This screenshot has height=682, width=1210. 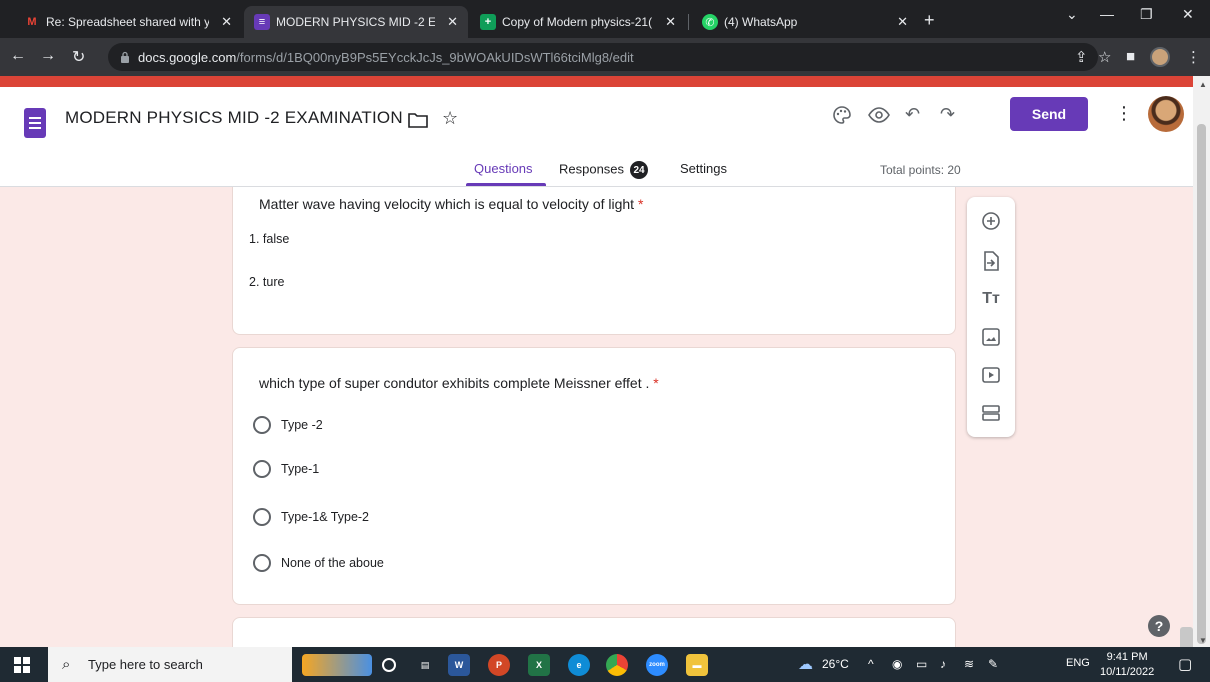 I want to click on tab-questions: Questions, so click(x=503, y=168).